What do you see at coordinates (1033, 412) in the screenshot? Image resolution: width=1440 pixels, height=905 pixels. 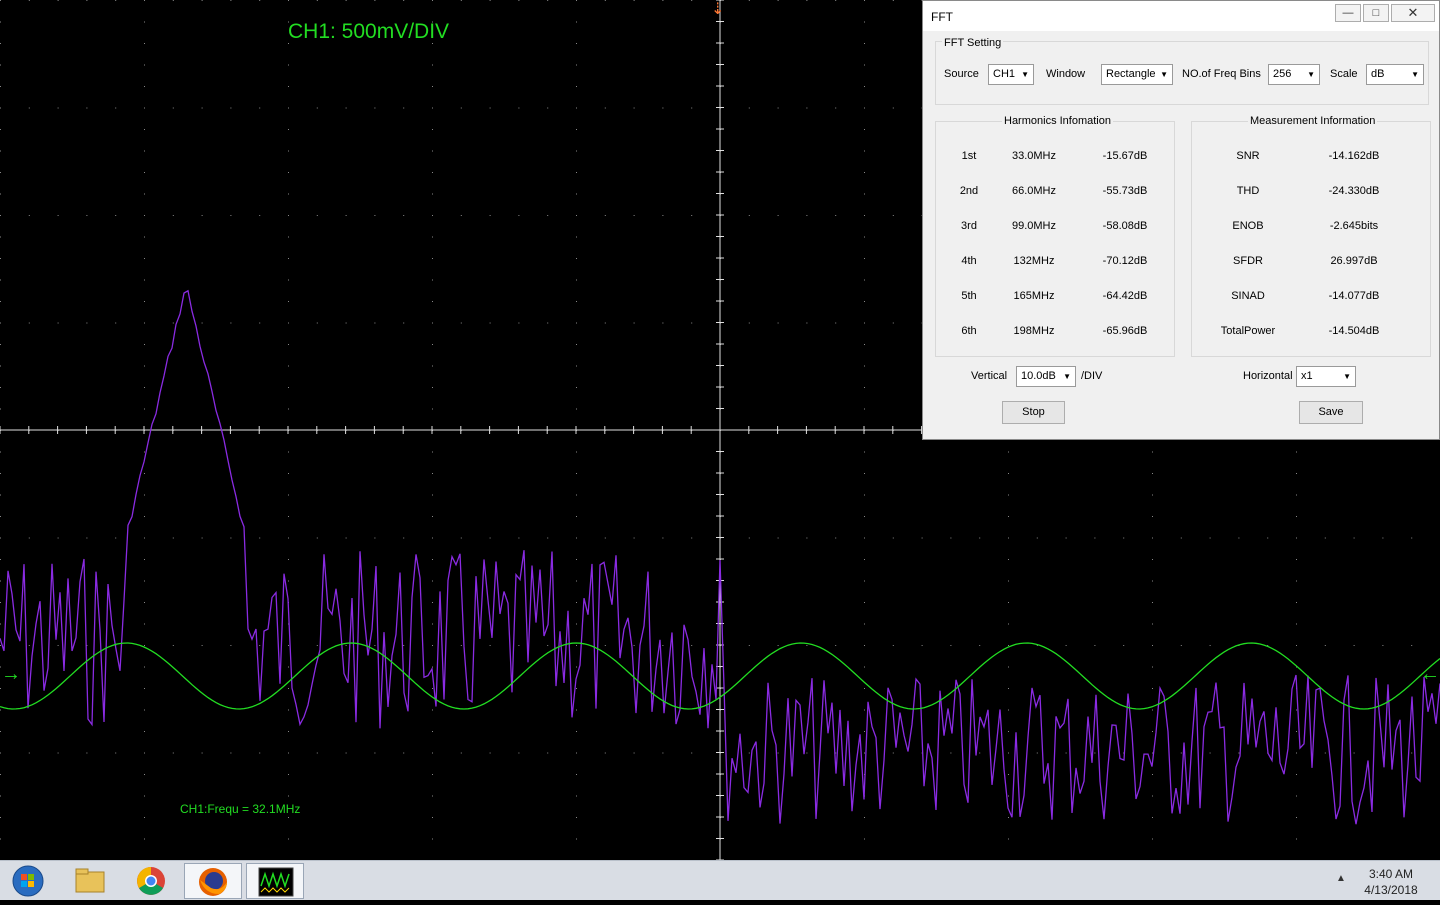 I see `stop-button: Stop` at bounding box center [1033, 412].